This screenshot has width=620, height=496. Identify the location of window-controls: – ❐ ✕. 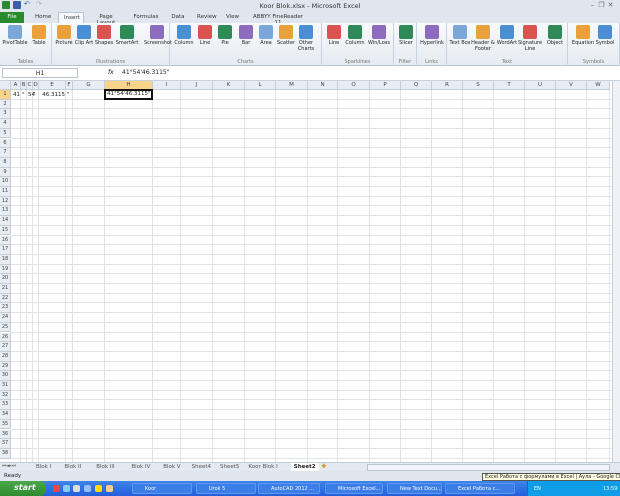
(601, 5).